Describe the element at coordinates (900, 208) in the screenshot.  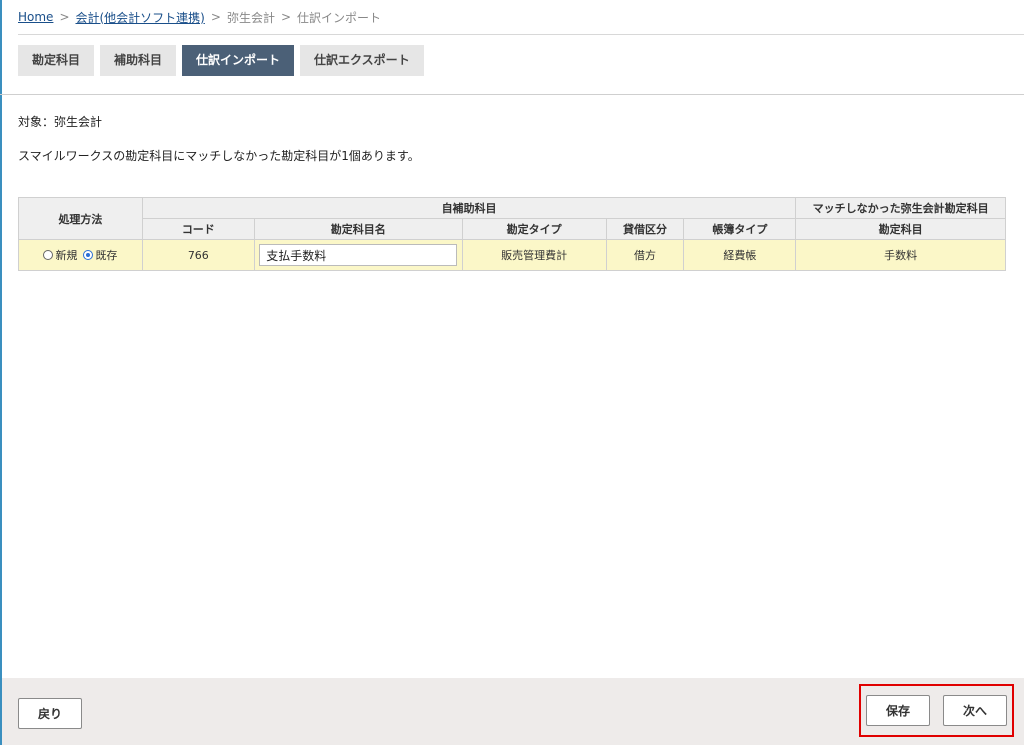
I see `header-unmatched: マッチしなかった弥生会計勘定科目` at that location.